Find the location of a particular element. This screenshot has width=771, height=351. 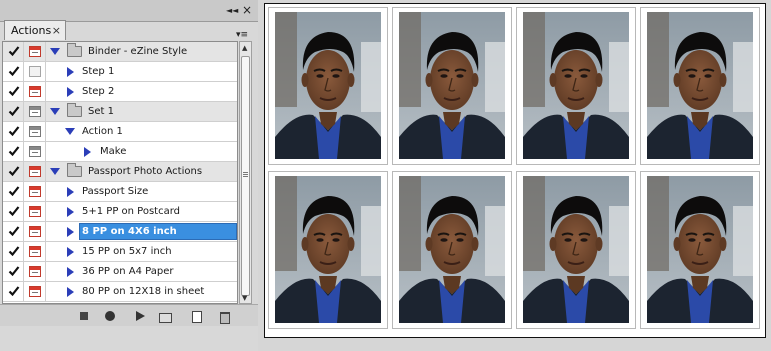

actions-scrollbar: ▲ ▼ is located at coordinates (245, 172).